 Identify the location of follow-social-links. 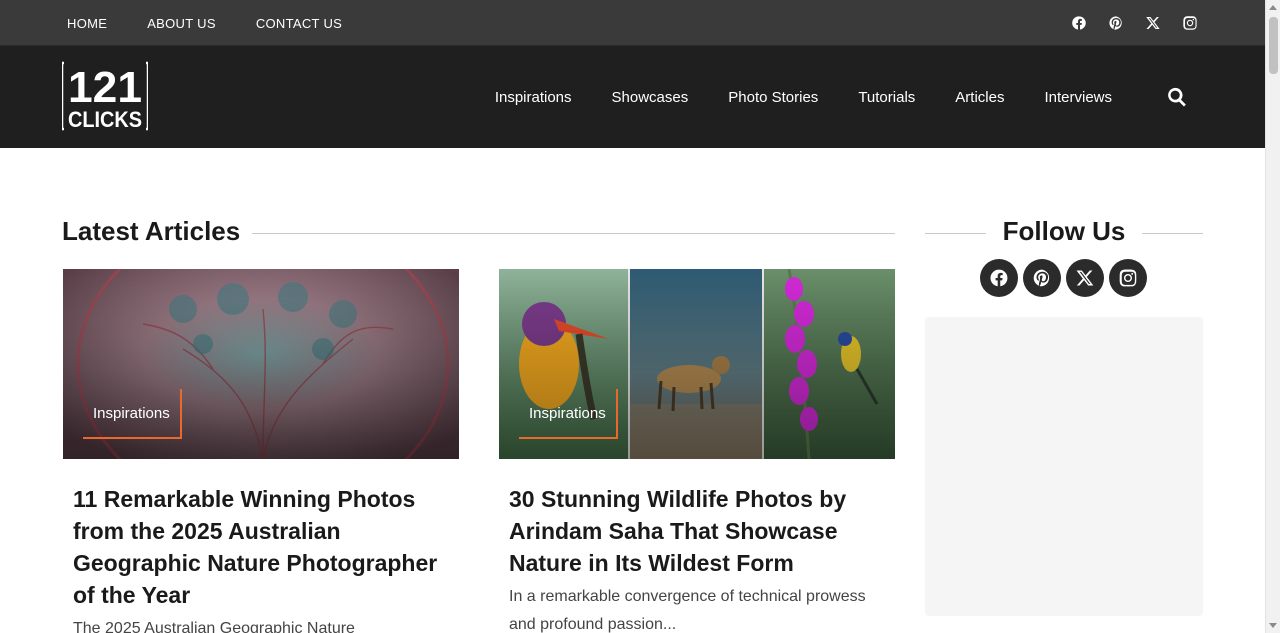
(1063, 278).